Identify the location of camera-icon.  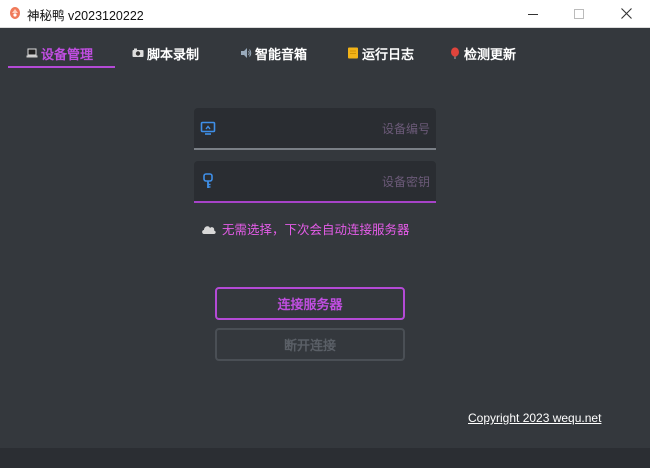
(138, 52).